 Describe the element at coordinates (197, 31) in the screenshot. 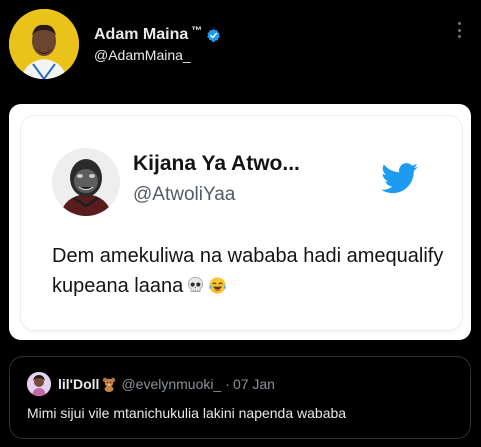

I see `trademark-symbol: ™` at that location.